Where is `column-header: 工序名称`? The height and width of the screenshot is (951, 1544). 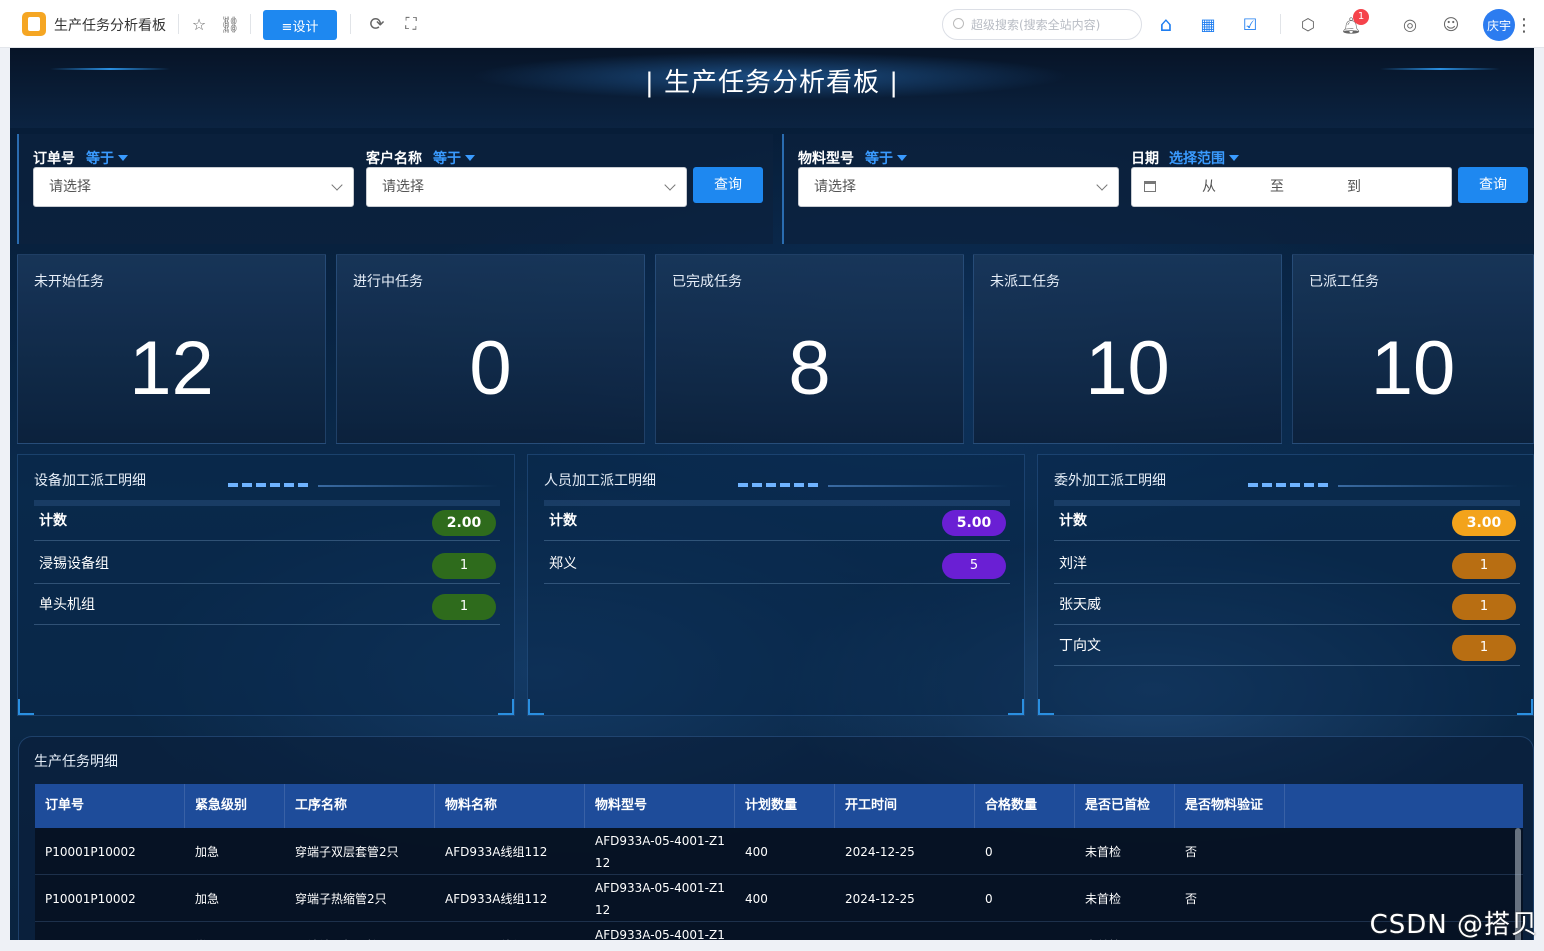 column-header: 工序名称 is located at coordinates (360, 806).